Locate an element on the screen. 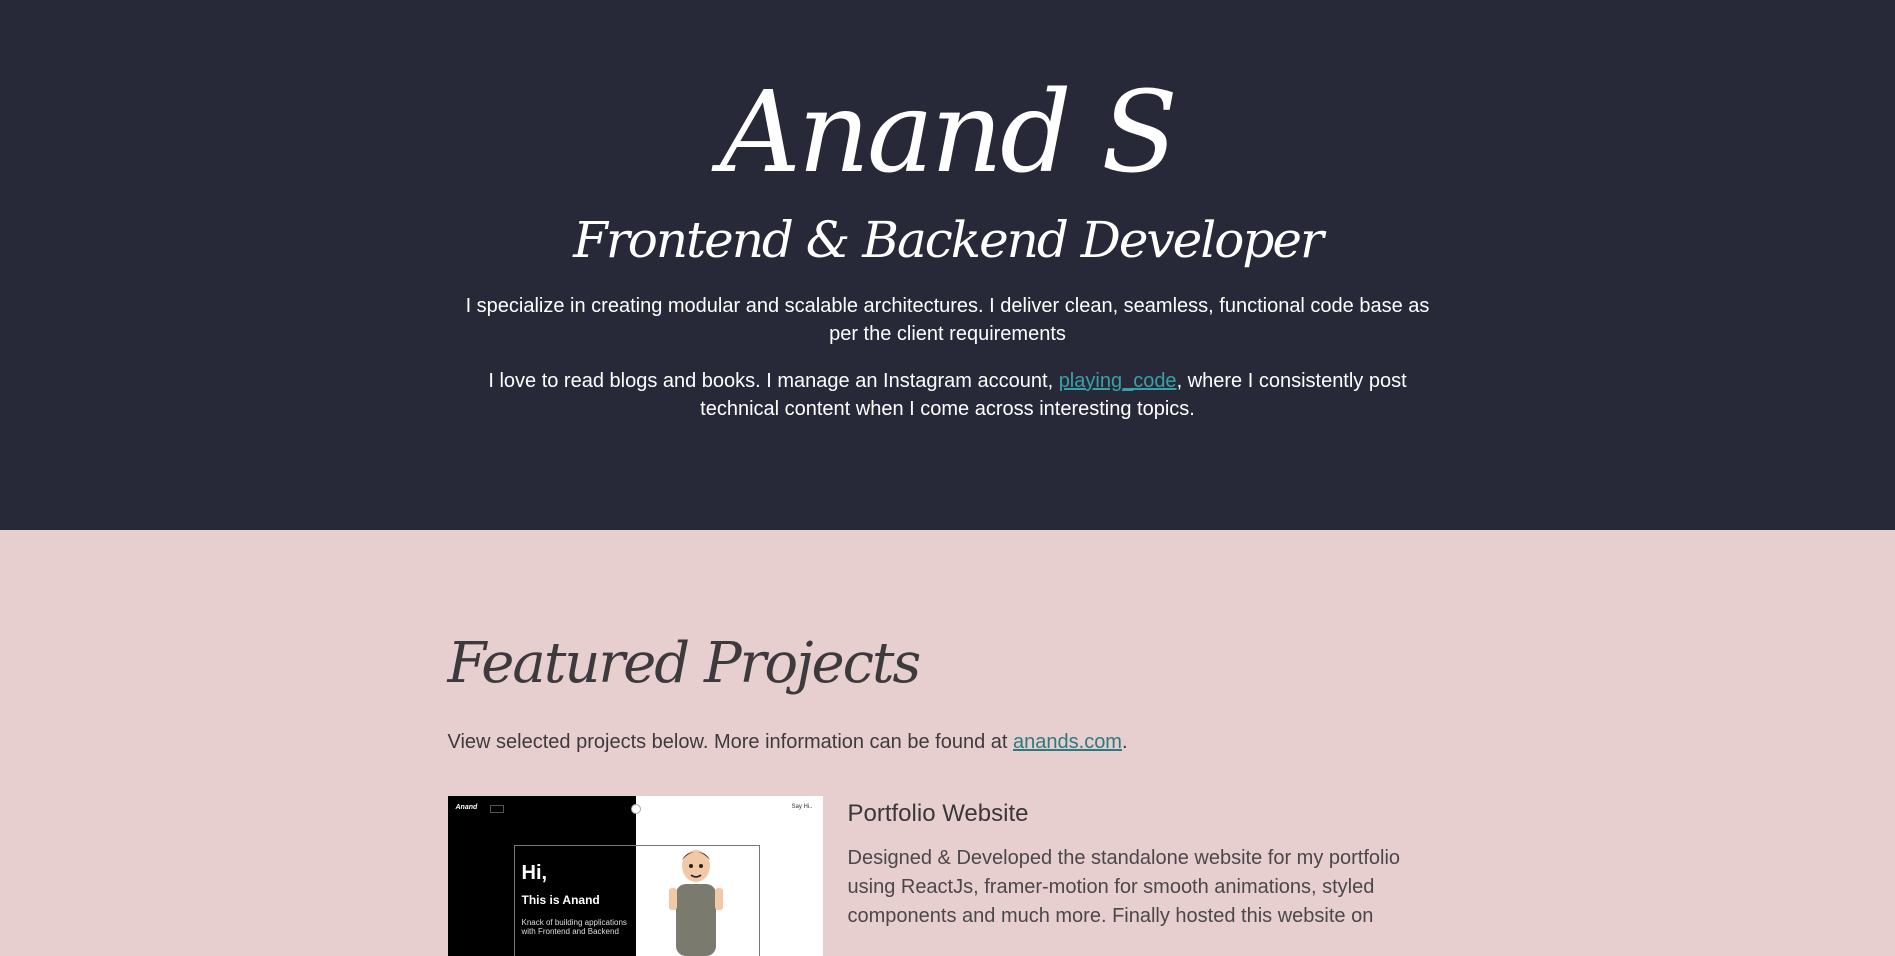 The width and height of the screenshot is (1895, 956). hero-name: Anand S is located at coordinates (949, 133).